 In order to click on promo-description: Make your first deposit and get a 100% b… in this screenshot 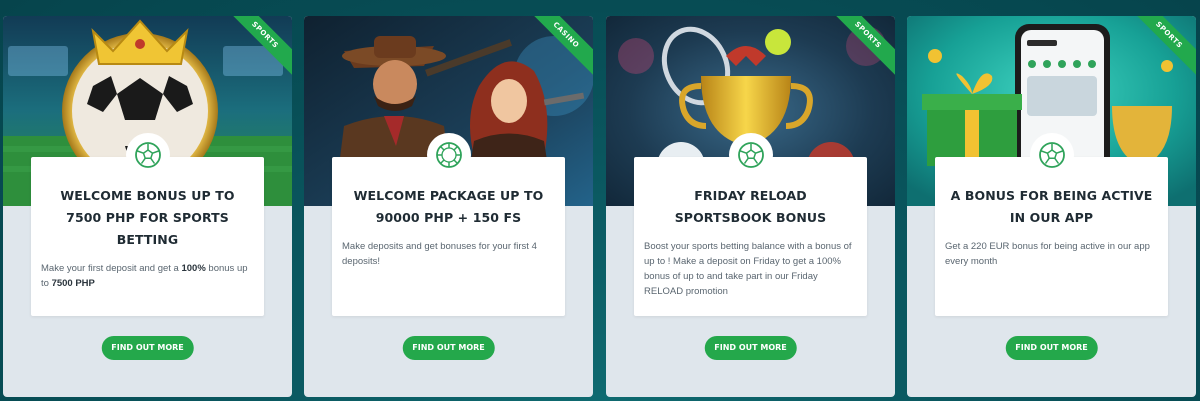, I will do `click(144, 276)`.